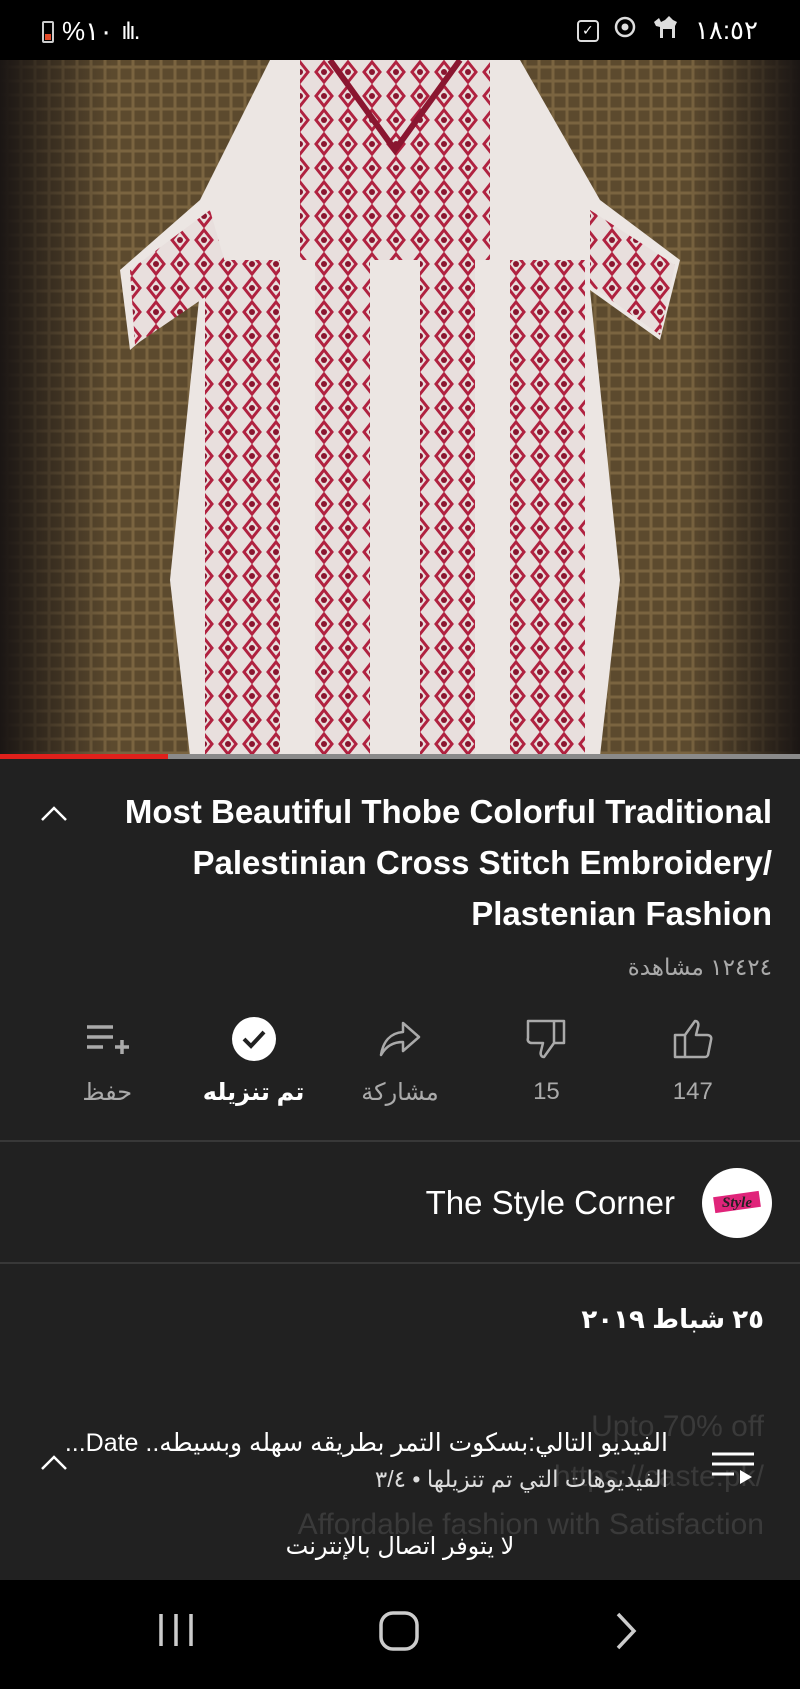 This screenshot has width=800, height=1689. I want to click on status-right: ✓ ١٨:٥٢, so click(667, 30).